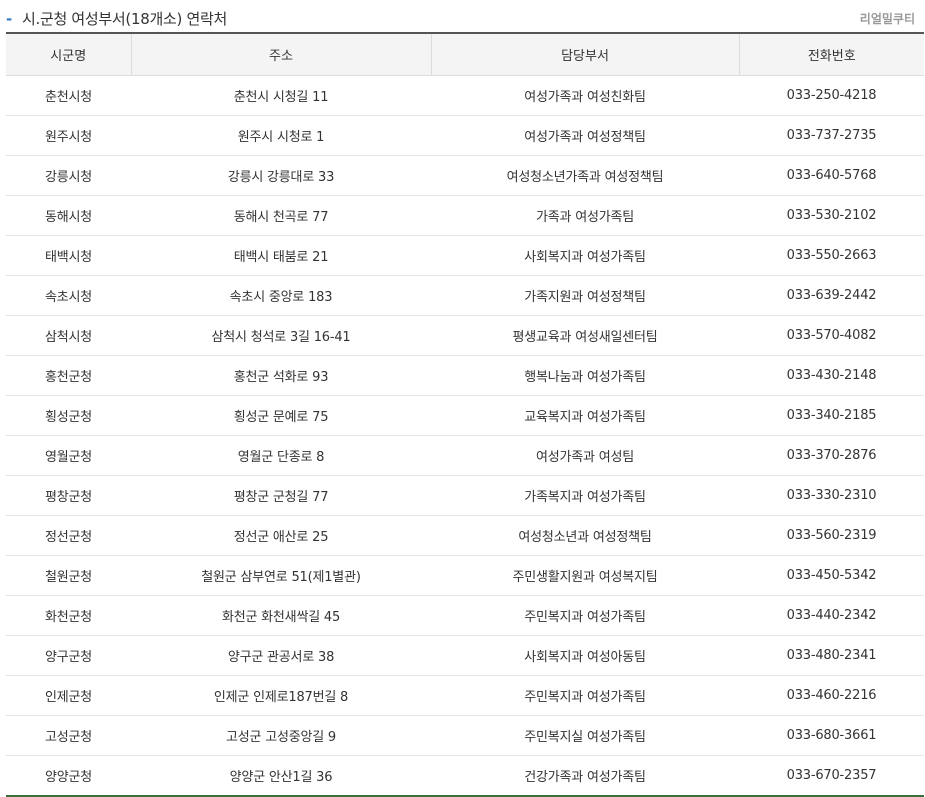  I want to click on phone-number-cell: 033-737-2735, so click(831, 135).